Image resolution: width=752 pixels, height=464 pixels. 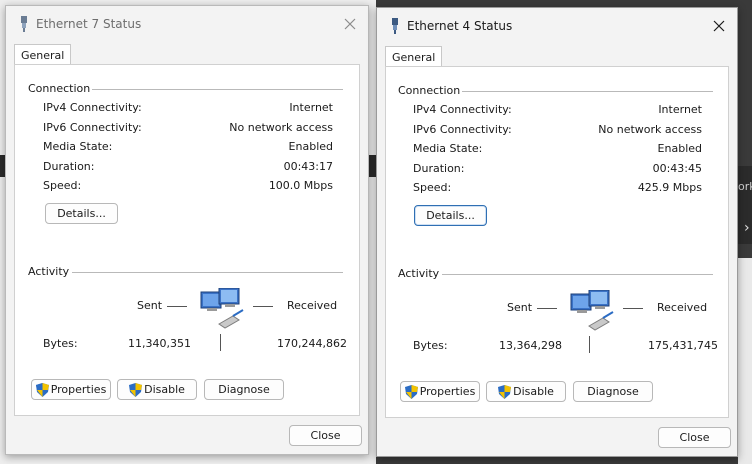 I want to click on duration-value: 00:43:17, so click(x=308, y=166).